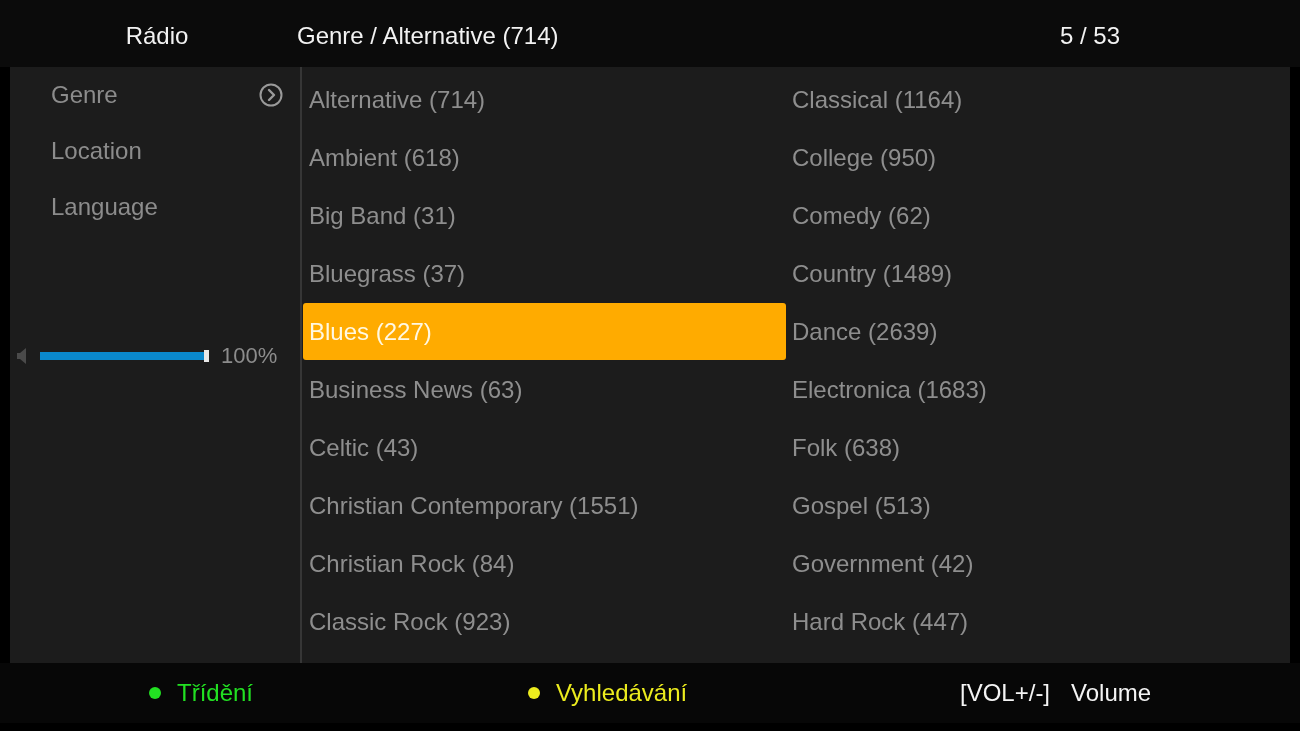  I want to click on browse-mode-item: Language, so click(155, 207).